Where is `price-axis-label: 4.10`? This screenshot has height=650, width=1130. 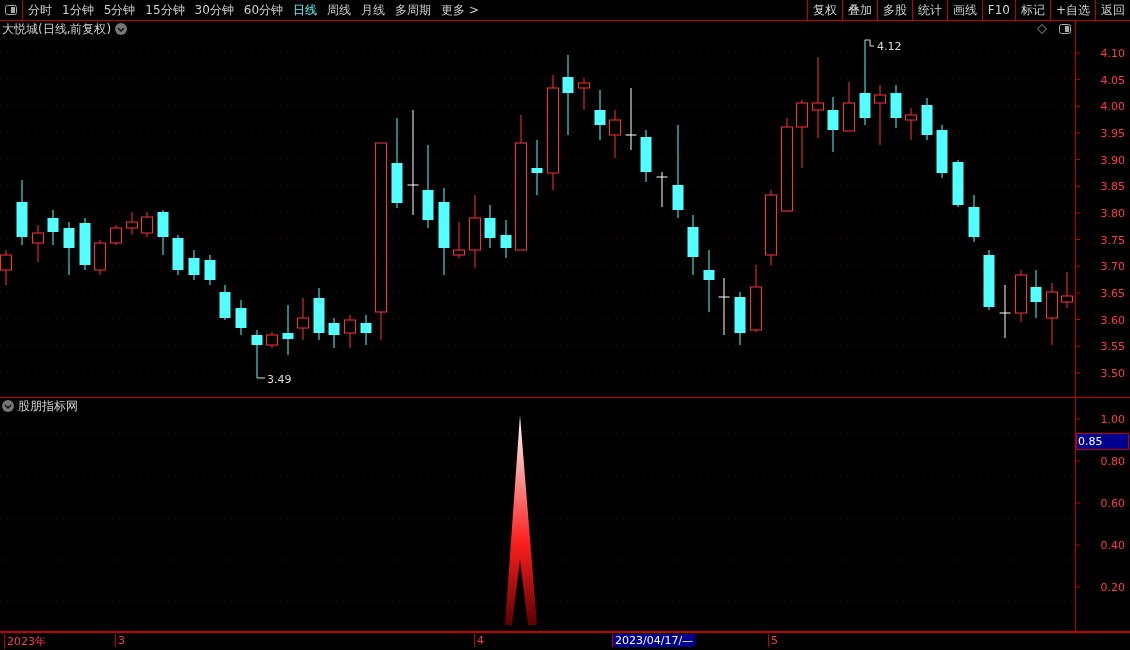 price-axis-label: 4.10 is located at coordinates (1112, 53).